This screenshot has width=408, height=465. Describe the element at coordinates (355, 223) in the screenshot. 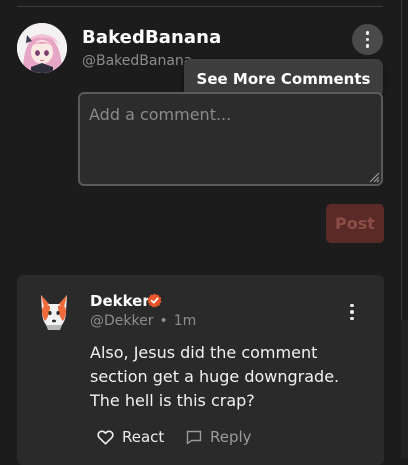

I see `post-button: Post` at that location.